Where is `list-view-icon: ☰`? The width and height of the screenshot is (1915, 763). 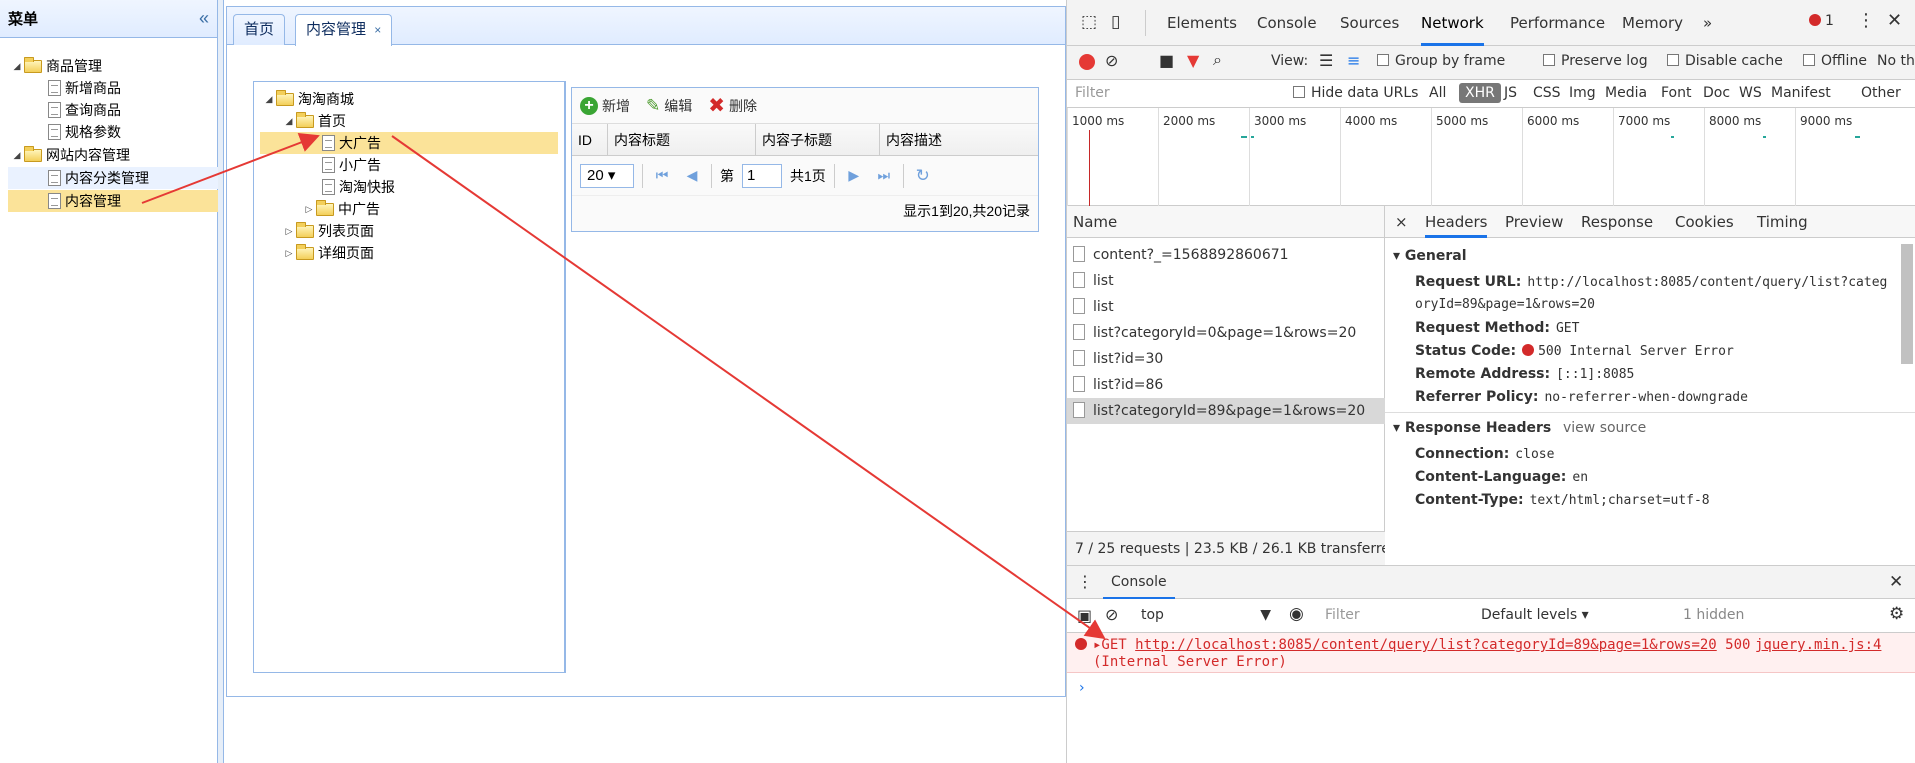
list-view-icon: ☰ is located at coordinates (1326, 60).